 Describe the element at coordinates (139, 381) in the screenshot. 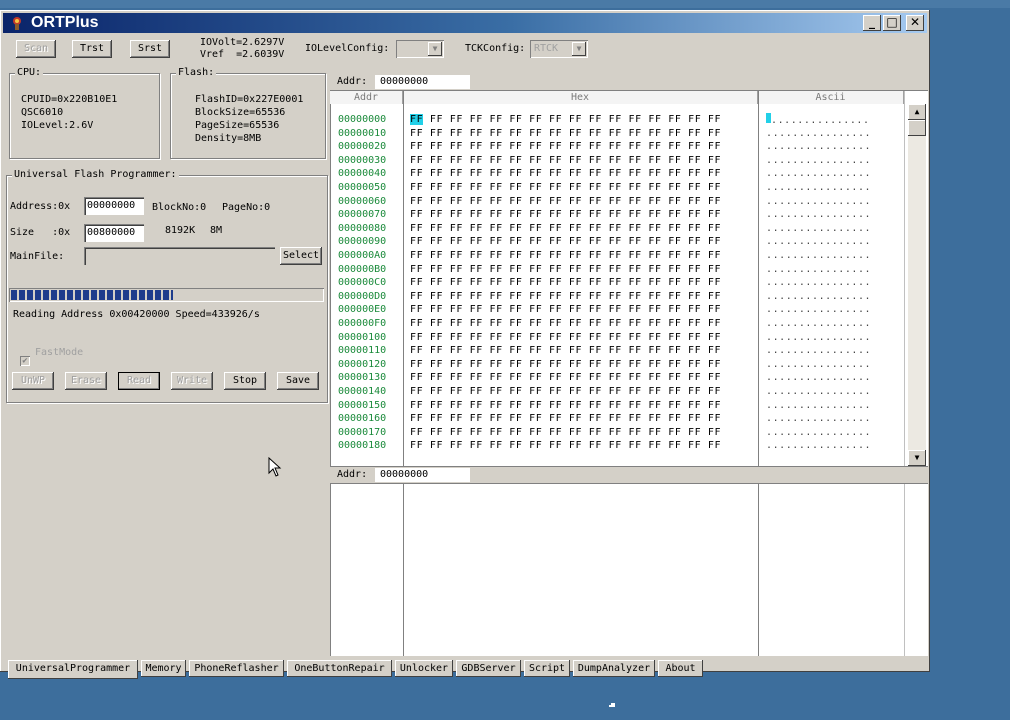

I see `read-button: Read` at that location.